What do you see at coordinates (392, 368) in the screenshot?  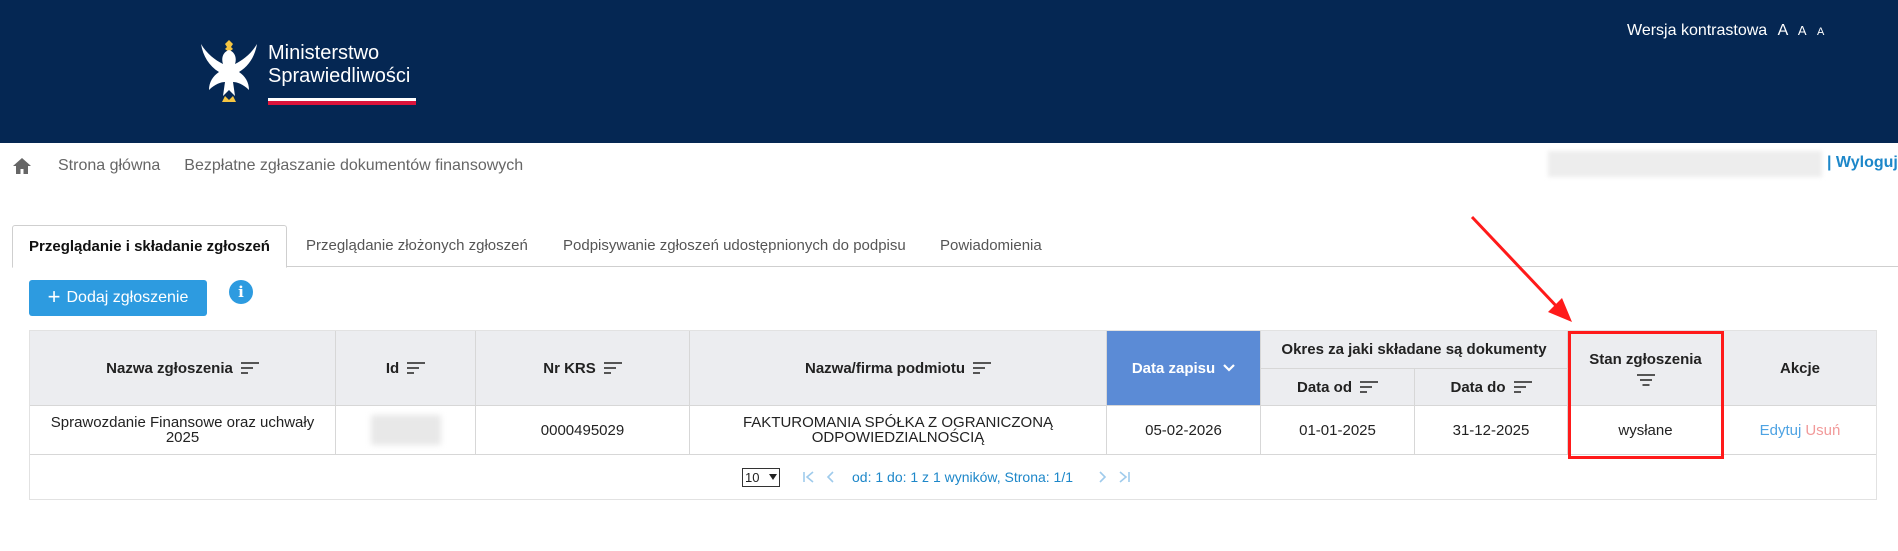 I see `col-header-id-label: Id` at bounding box center [392, 368].